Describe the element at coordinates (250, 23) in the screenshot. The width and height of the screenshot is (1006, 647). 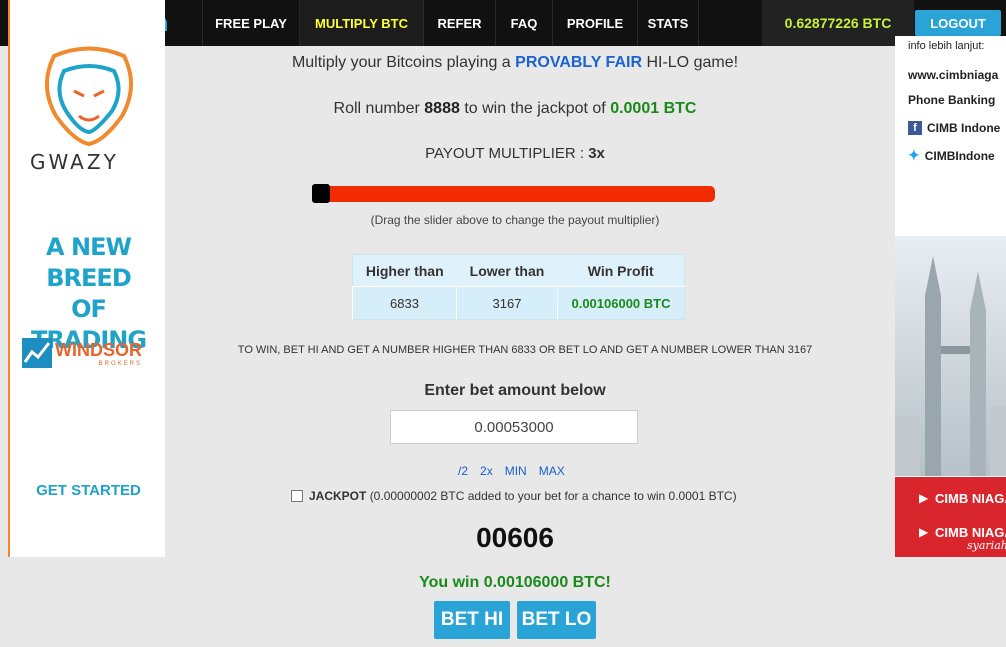
I see `nav-free-play: FREE PLAY` at that location.